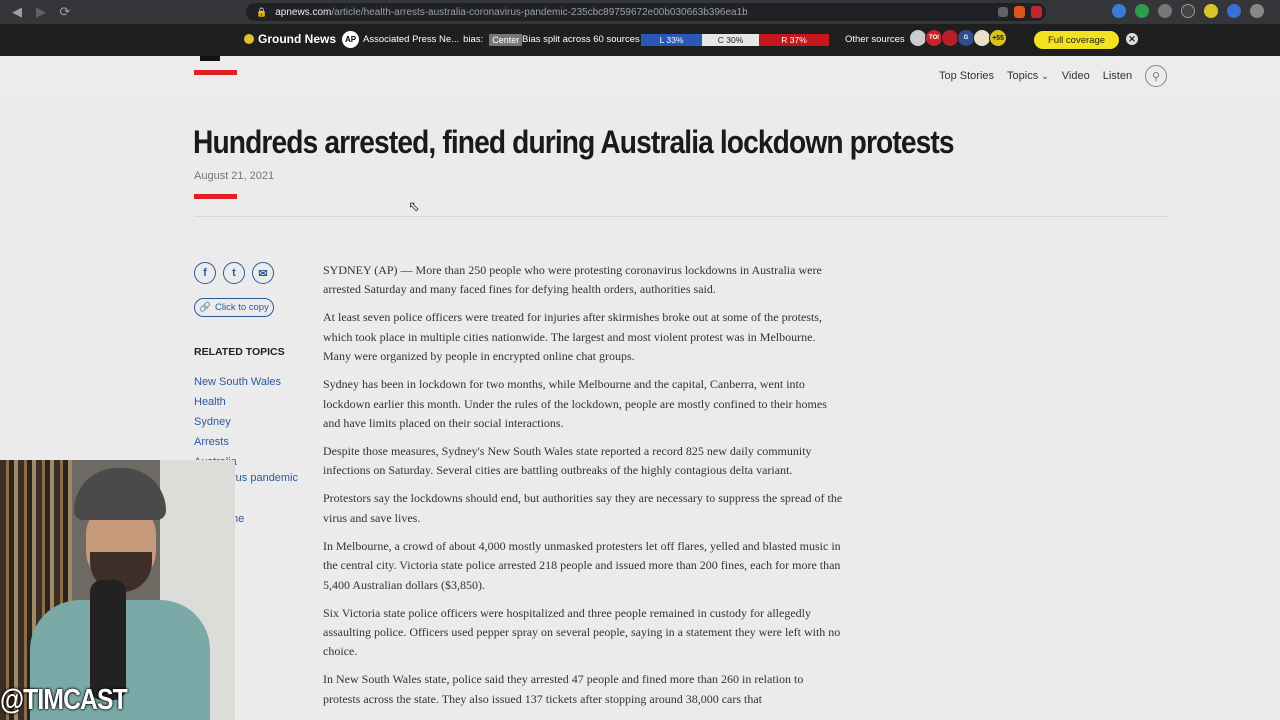  Describe the element at coordinates (215, 66) in the screenshot. I see `ap-logo` at that location.